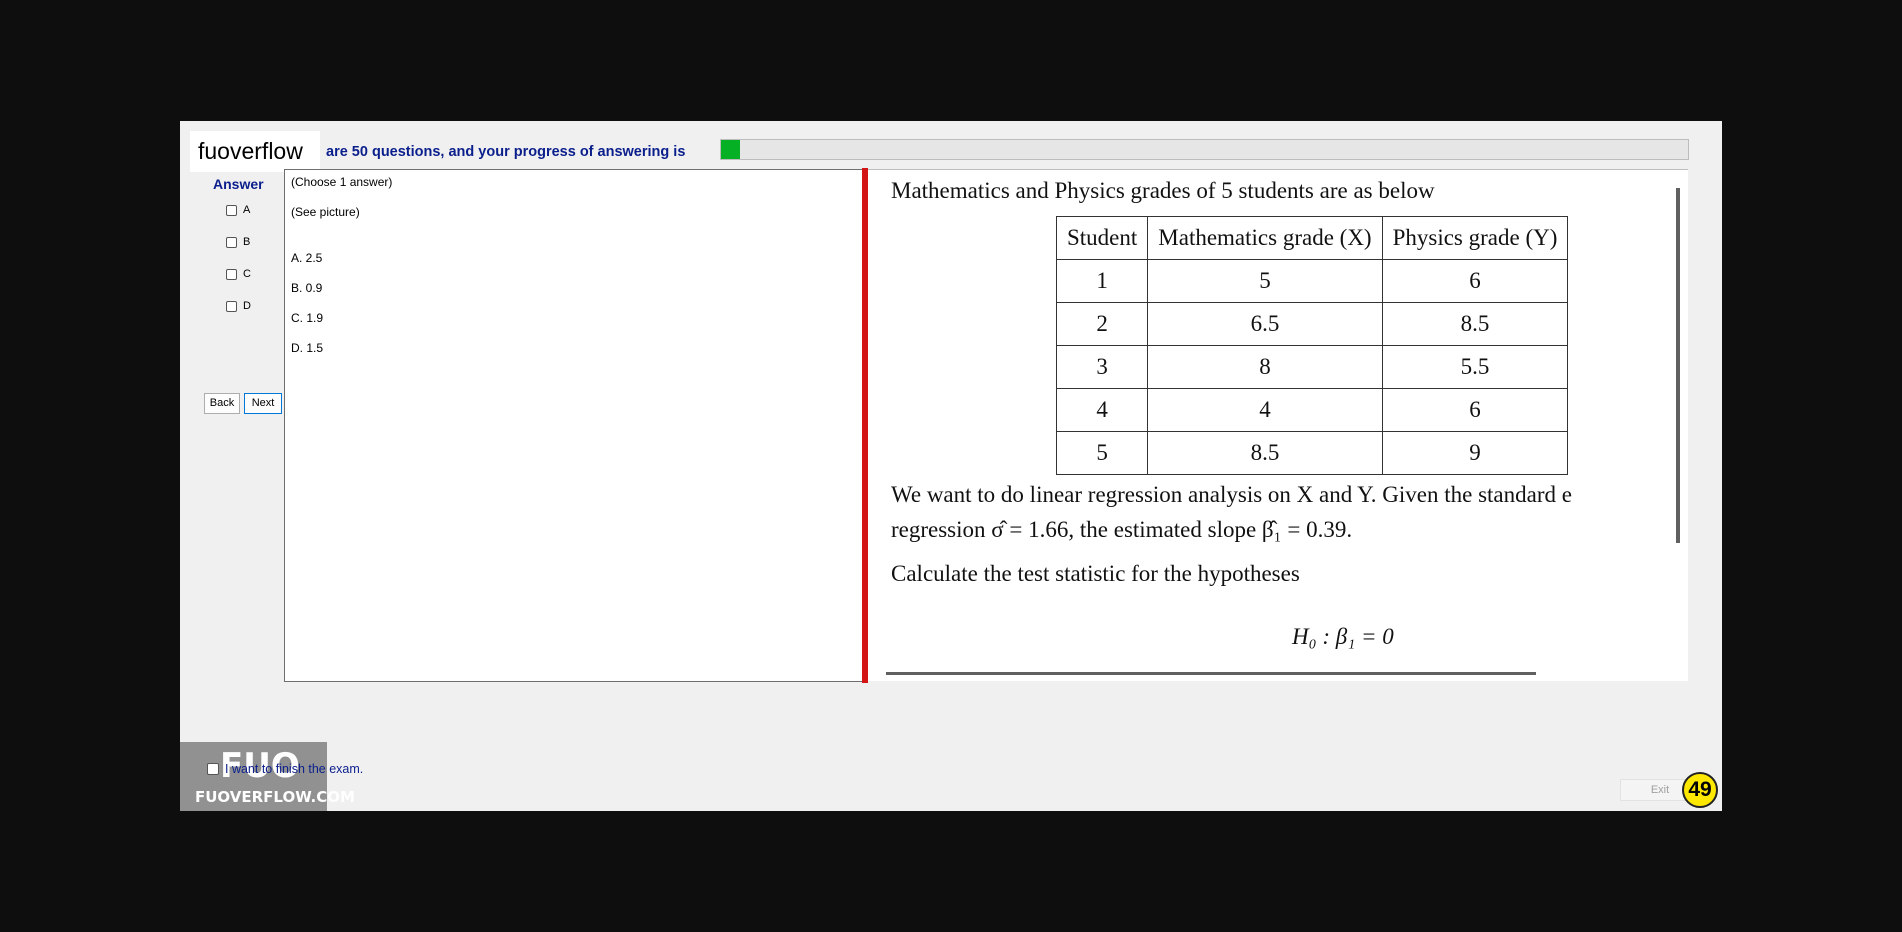 The height and width of the screenshot is (932, 1902). What do you see at coordinates (294, 769) in the screenshot?
I see `finish-exam-label: I want to finish the exam.` at bounding box center [294, 769].